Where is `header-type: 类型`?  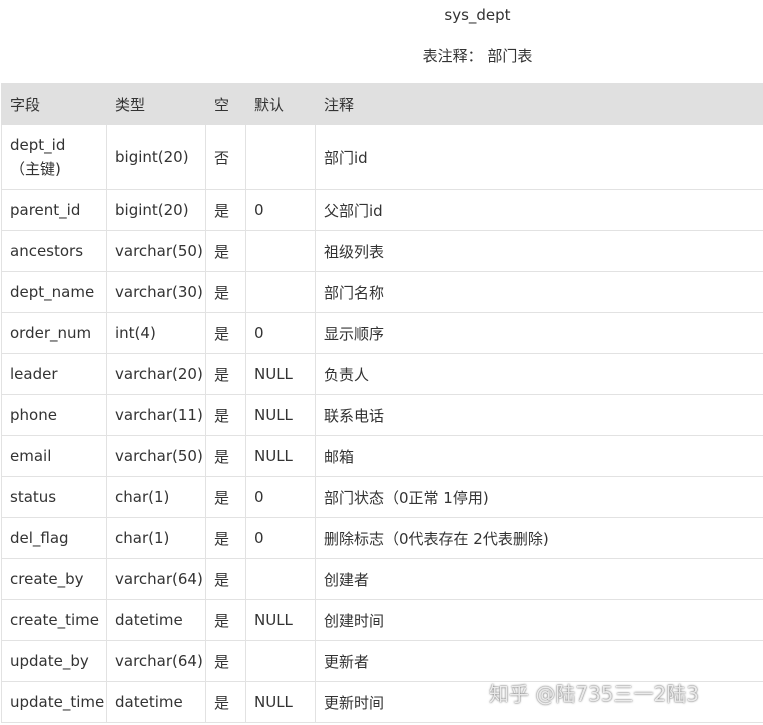 header-type: 类型 is located at coordinates (156, 104).